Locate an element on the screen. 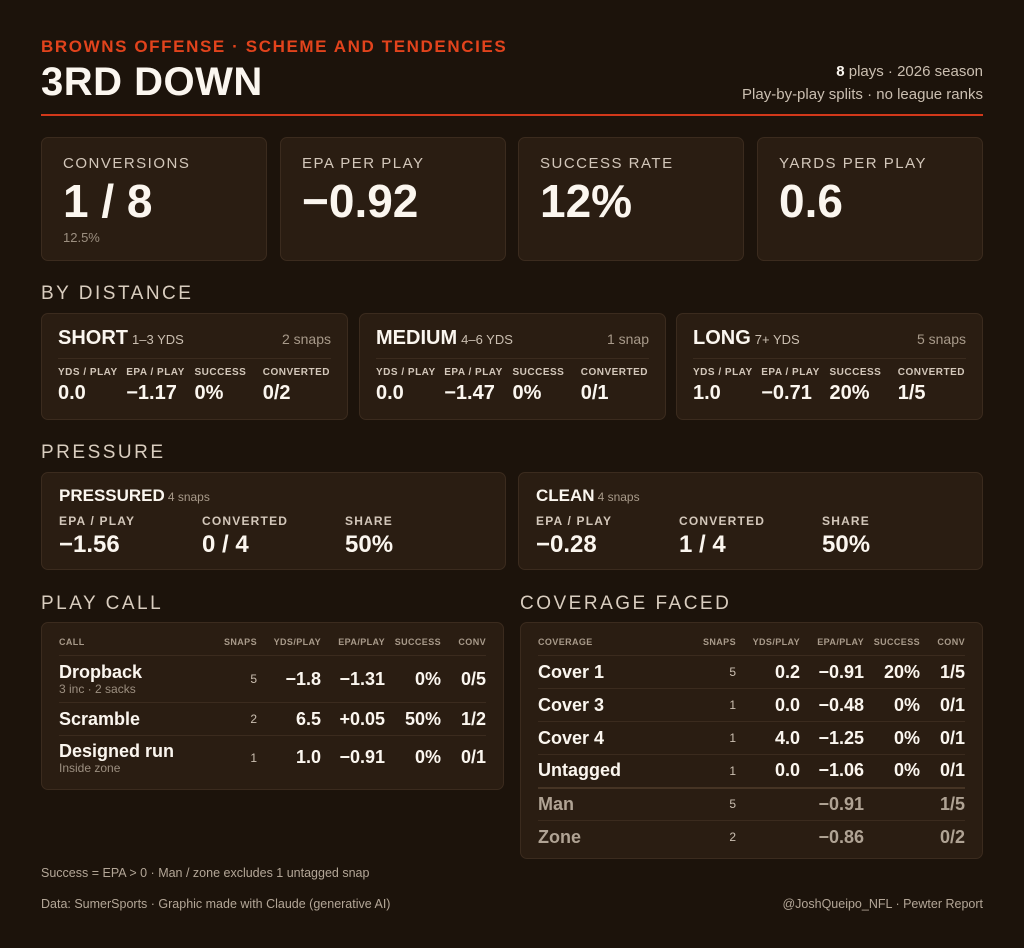 The height and width of the screenshot is (948, 1024). page-title: 3RD DOWN is located at coordinates (152, 82).